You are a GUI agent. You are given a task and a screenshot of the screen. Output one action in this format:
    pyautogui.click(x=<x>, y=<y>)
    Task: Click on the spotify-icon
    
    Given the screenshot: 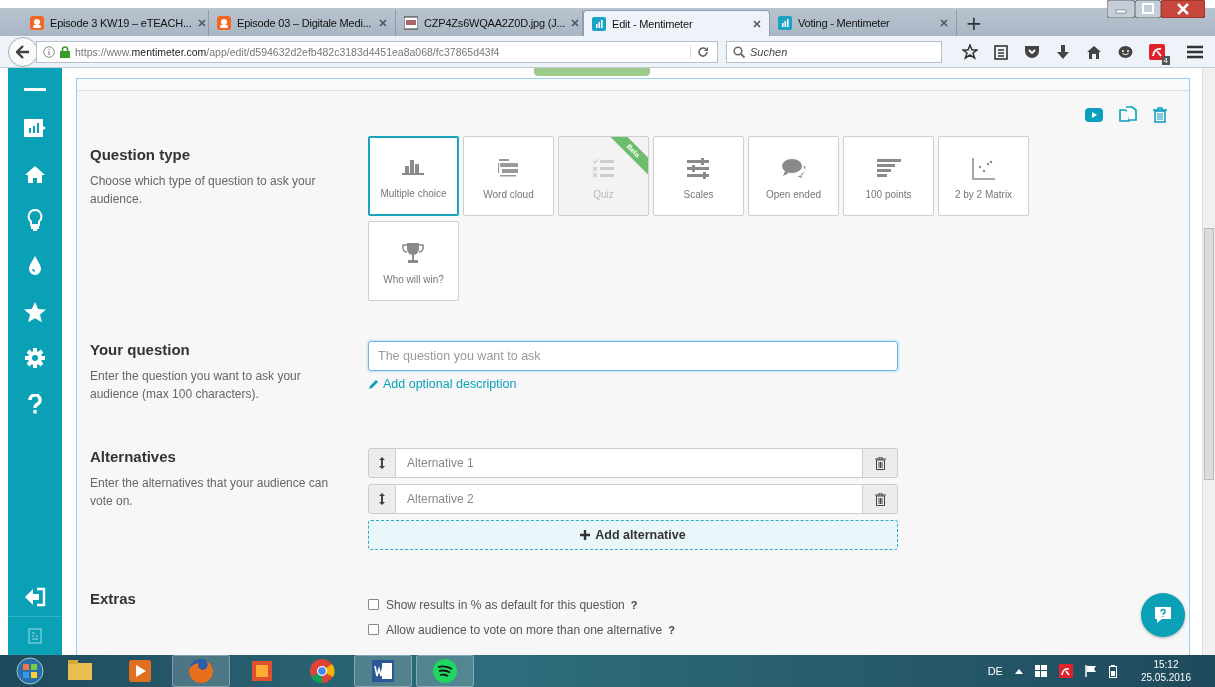 What is the action you would take?
    pyautogui.click(x=445, y=671)
    